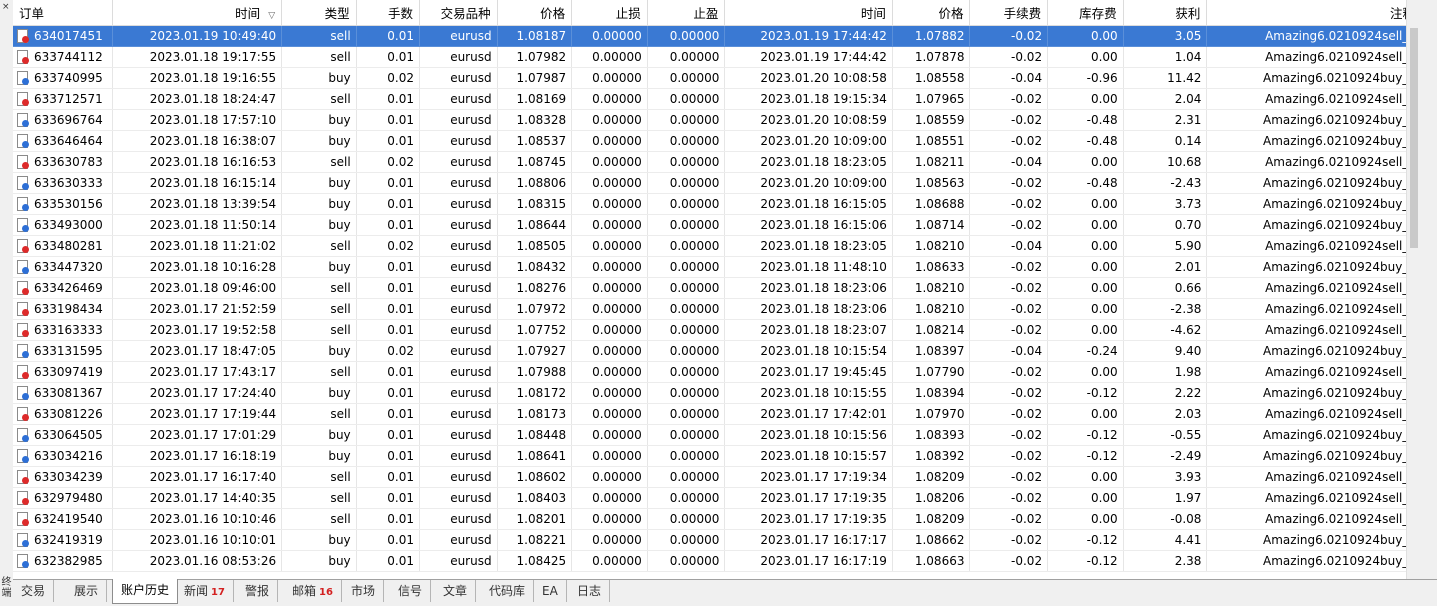 The width and height of the screenshot is (1437, 606). Describe the element at coordinates (6, 7) in the screenshot. I see `close-icon: ×` at that location.